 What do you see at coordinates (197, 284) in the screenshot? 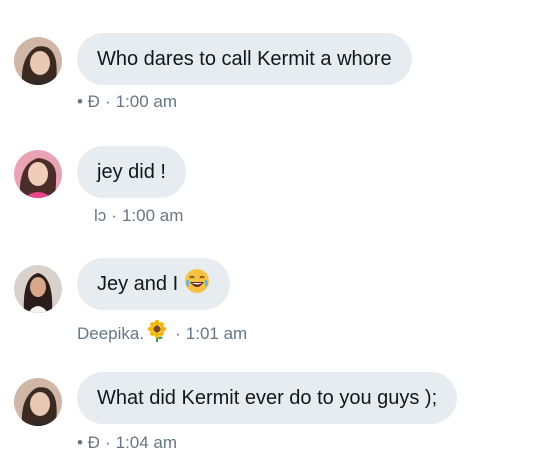
I see `tears-of-joy-emoji-icon` at bounding box center [197, 284].